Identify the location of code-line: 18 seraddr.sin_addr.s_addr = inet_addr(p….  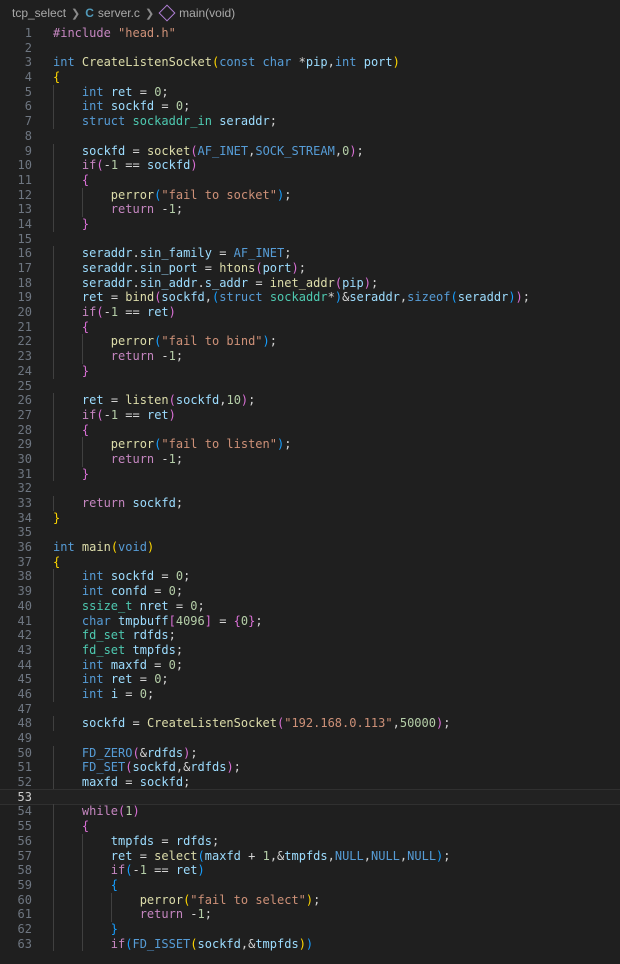
(310, 283).